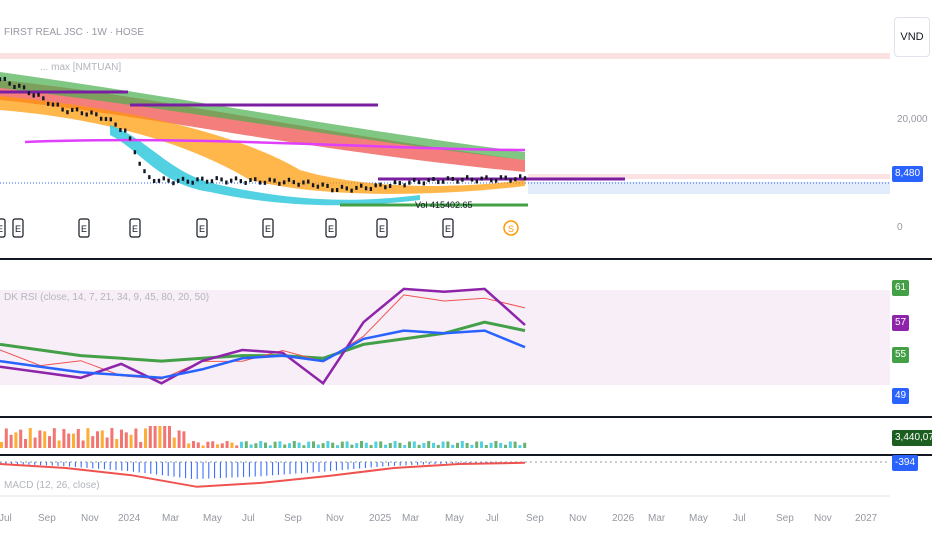 Image resolution: width=932 pixels, height=555 pixels. What do you see at coordinates (80, 67) in the screenshot?
I see `ma-indicator-label: ... max [NMTUAN]` at bounding box center [80, 67].